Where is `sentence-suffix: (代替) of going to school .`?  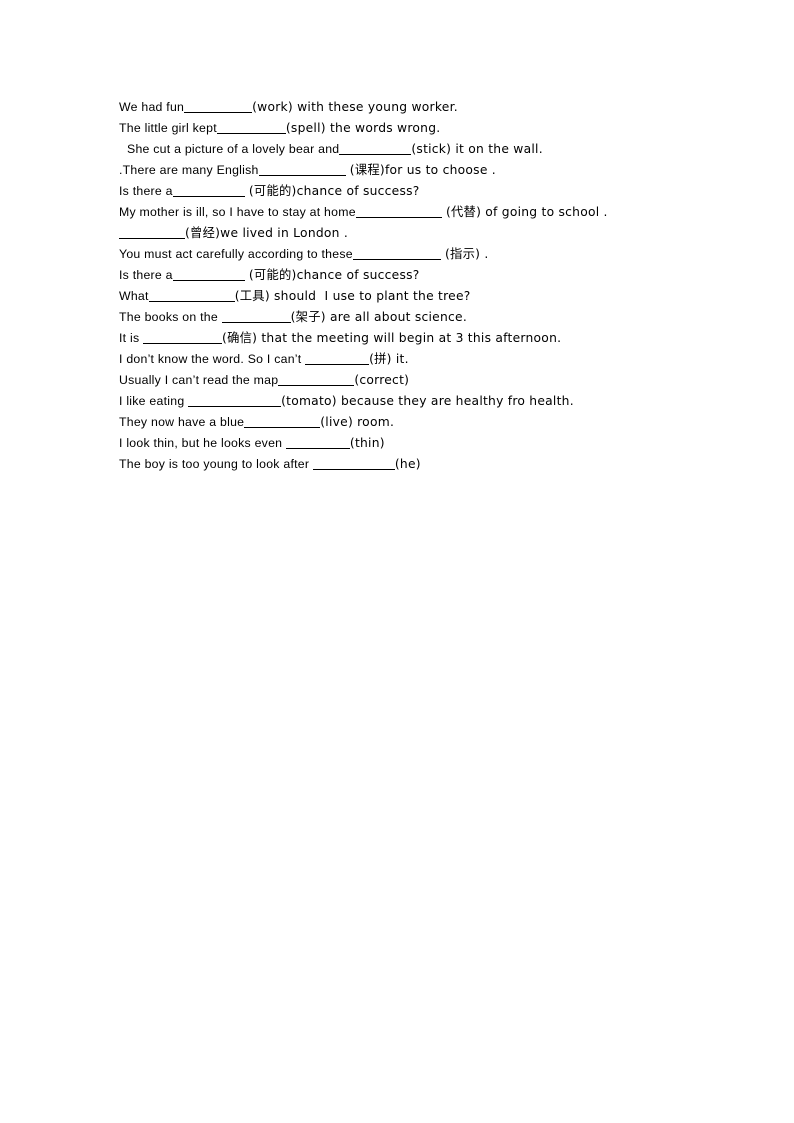 sentence-suffix: (代替) of going to school . is located at coordinates (524, 212).